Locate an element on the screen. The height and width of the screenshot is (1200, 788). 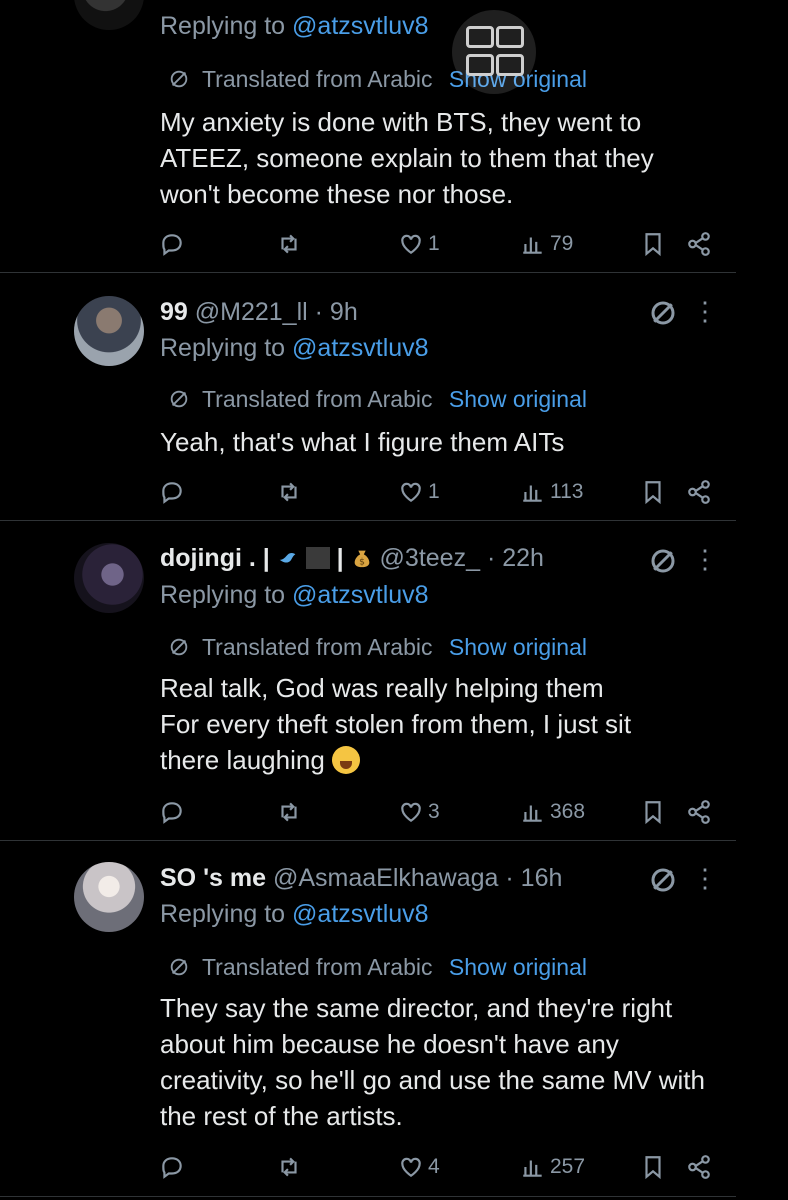
like-count: 3 is located at coordinates (434, 811).